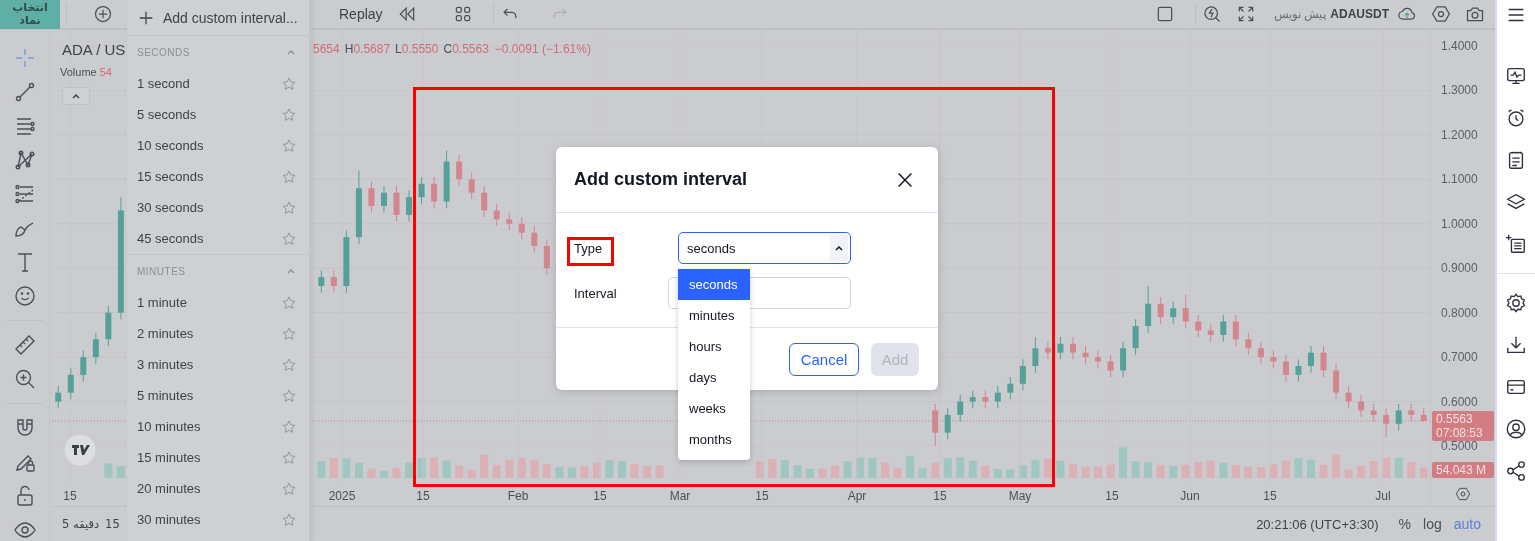 Image resolution: width=1535 pixels, height=541 pixels. Describe the element at coordinates (1459, 223) in the screenshot. I see `price-tick: 1.0000` at that location.